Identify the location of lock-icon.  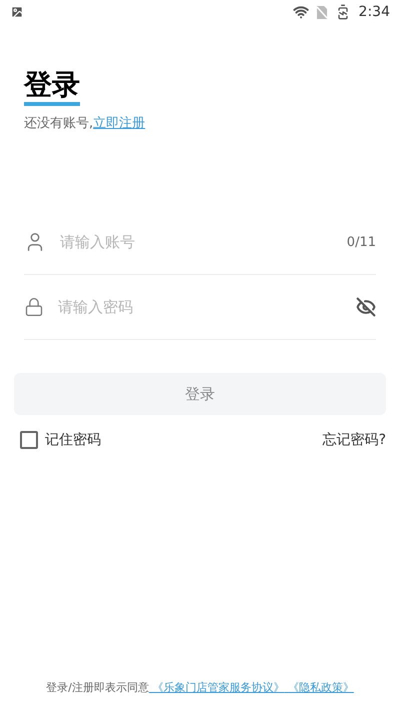
(34, 307).